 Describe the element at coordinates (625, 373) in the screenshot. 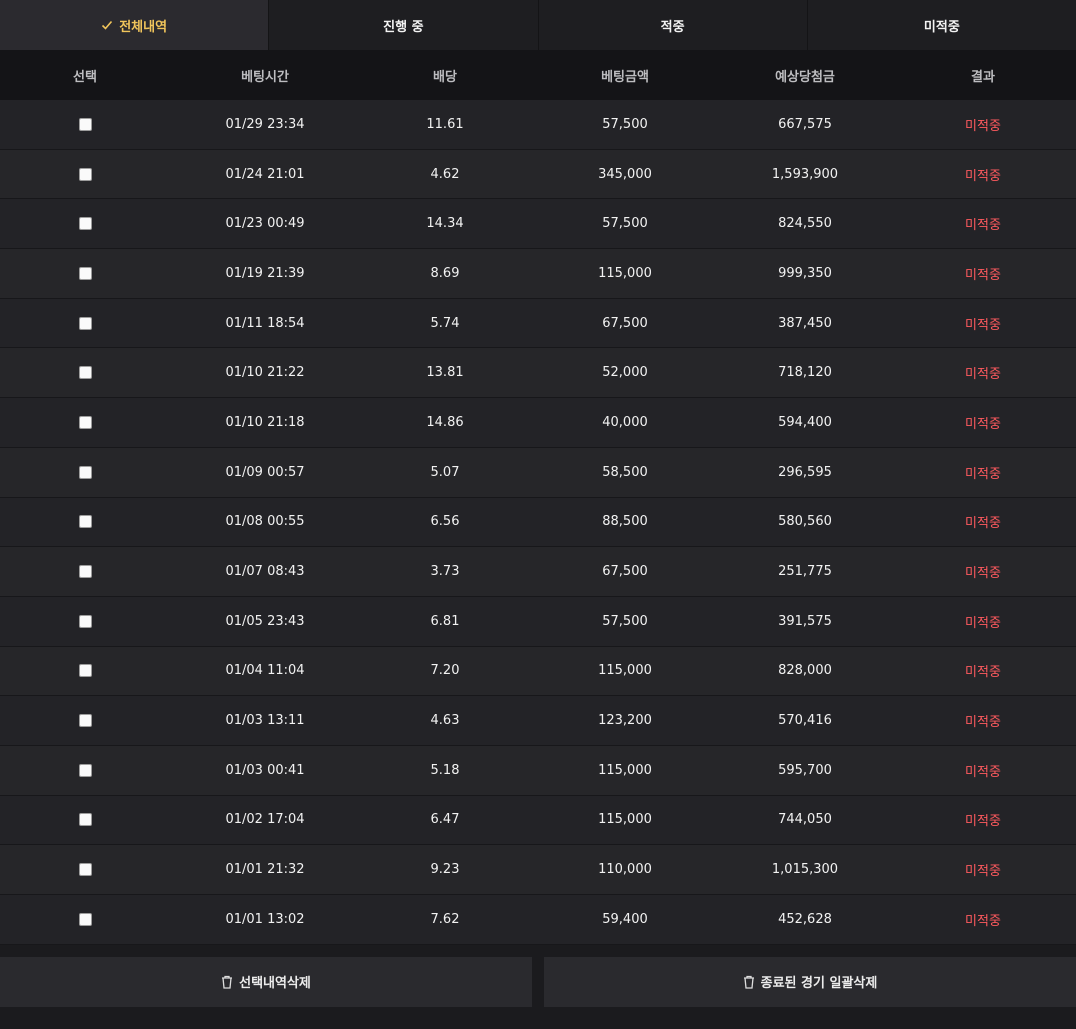

I see `bet-amount: 52,000` at that location.